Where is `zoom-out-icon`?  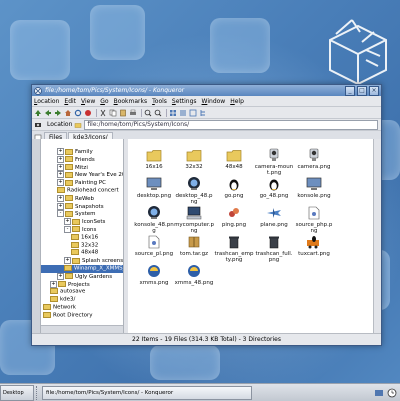
zoom-out-icon is located at coordinates (158, 113).